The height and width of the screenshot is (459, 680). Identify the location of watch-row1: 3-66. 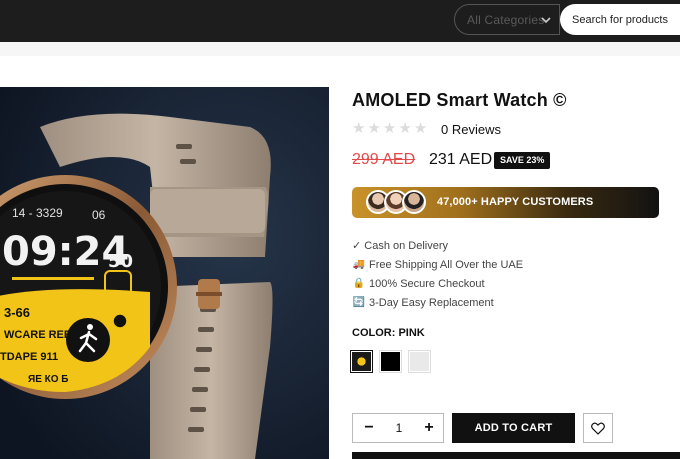
(17, 312).